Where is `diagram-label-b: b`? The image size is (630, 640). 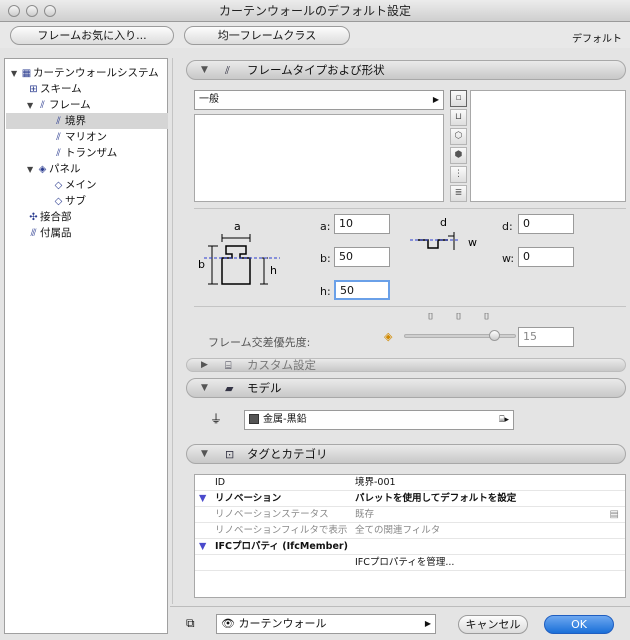
diagram-label-b: b is located at coordinates (201, 264).